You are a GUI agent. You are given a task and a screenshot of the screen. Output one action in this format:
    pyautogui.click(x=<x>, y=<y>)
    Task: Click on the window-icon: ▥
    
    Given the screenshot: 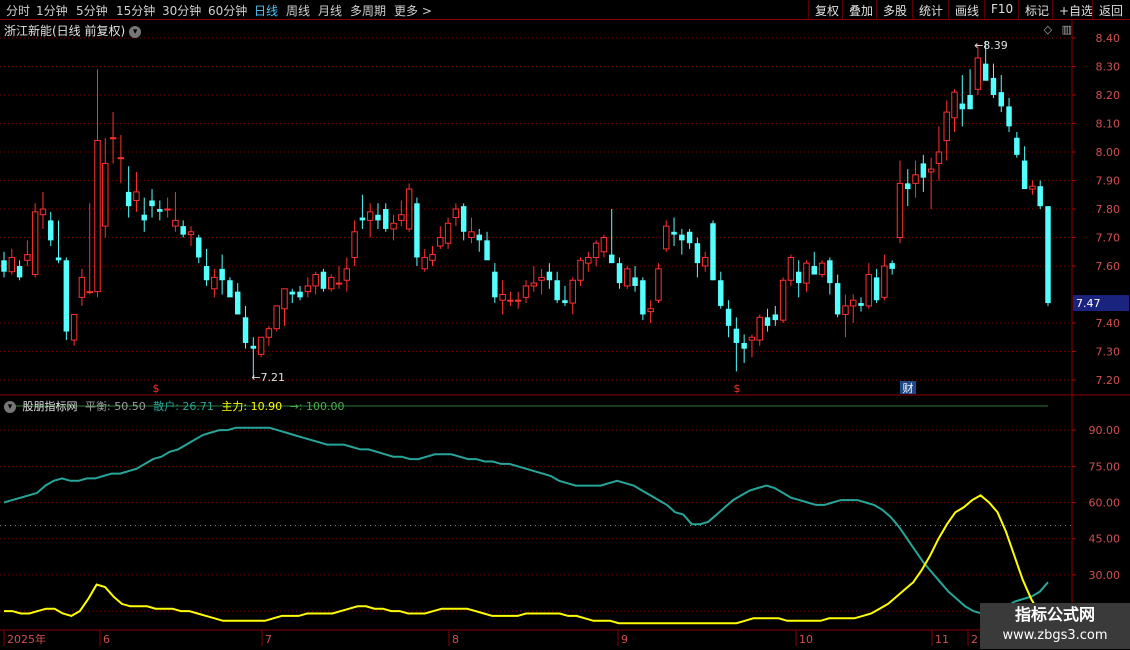 What is the action you would take?
    pyautogui.click(x=1067, y=29)
    